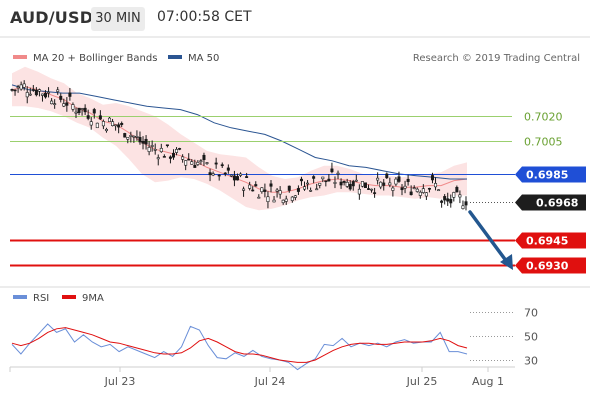 The height and width of the screenshot is (400, 590). I want to click on rsi-ma-legend-label: 9MA, so click(93, 298).